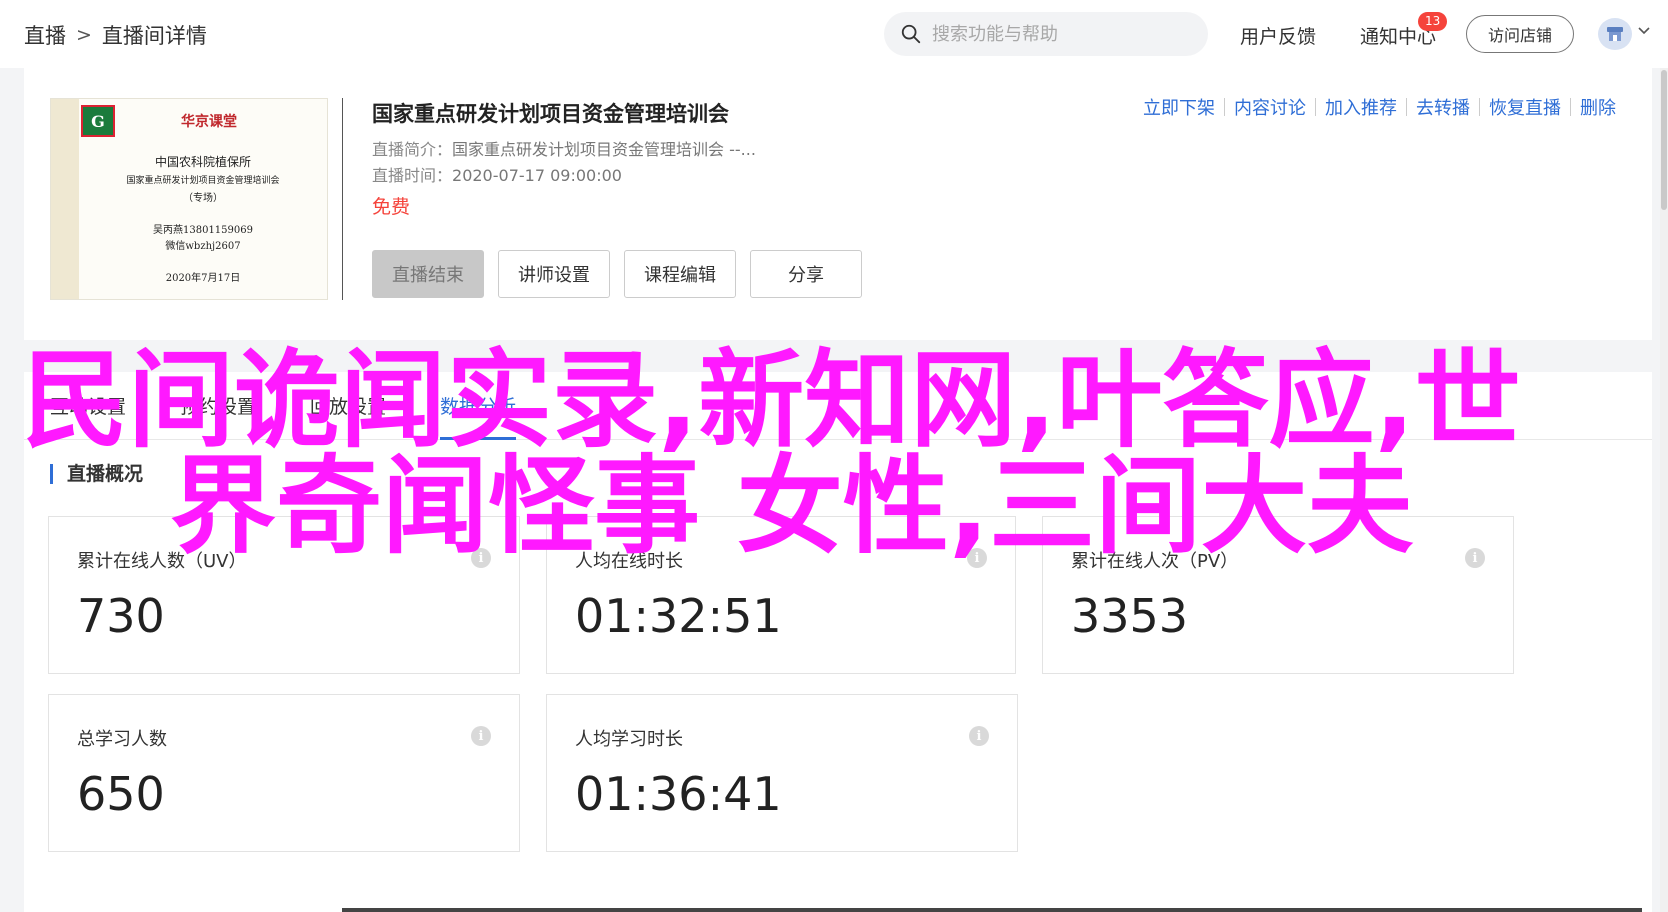  Describe the element at coordinates (537, 175) in the screenshot. I see `time-value: 2020-07-17 09:00:00` at that location.